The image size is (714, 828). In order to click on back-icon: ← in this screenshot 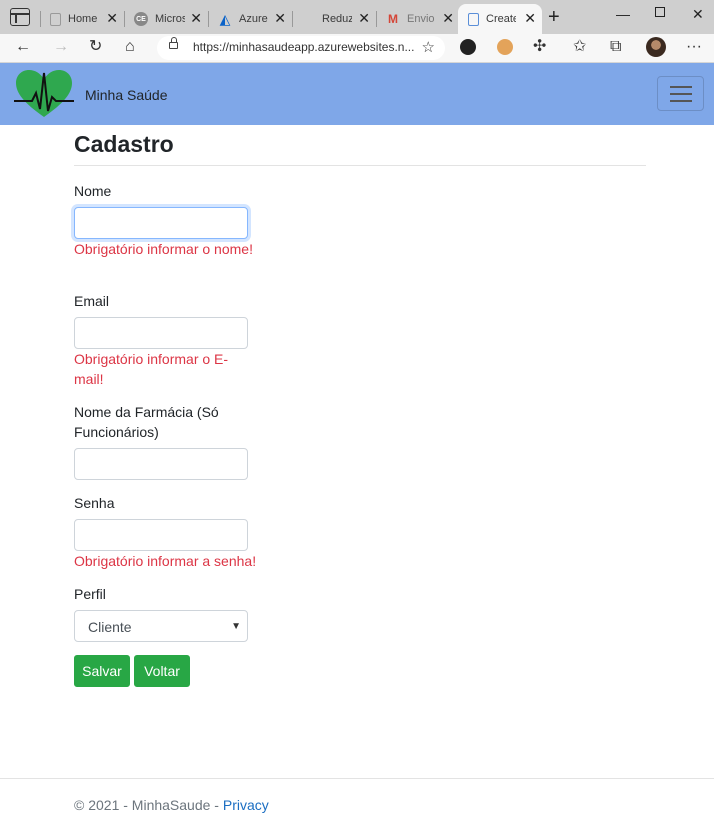, I will do `click(23, 47)`.